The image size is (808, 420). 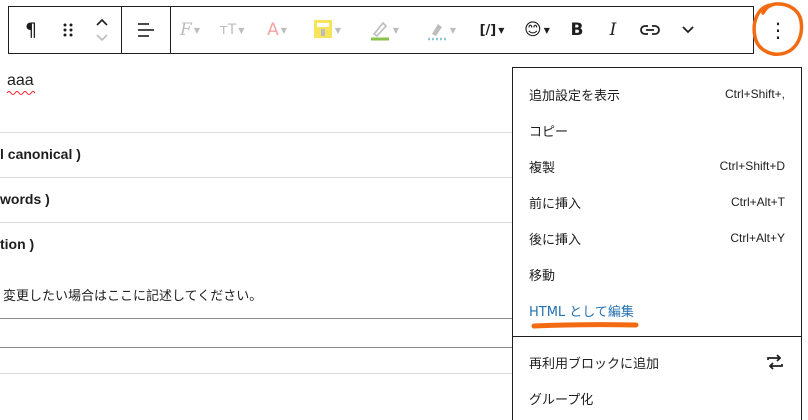 I want to click on pen-dotted-button: ▼, so click(x=441, y=30).